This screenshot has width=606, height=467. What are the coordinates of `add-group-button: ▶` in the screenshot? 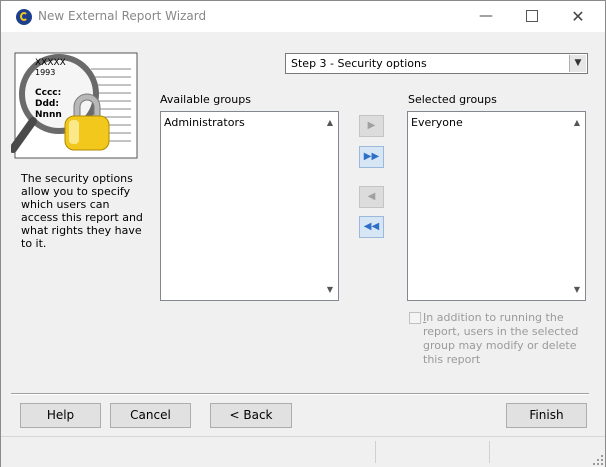 It's located at (371, 126).